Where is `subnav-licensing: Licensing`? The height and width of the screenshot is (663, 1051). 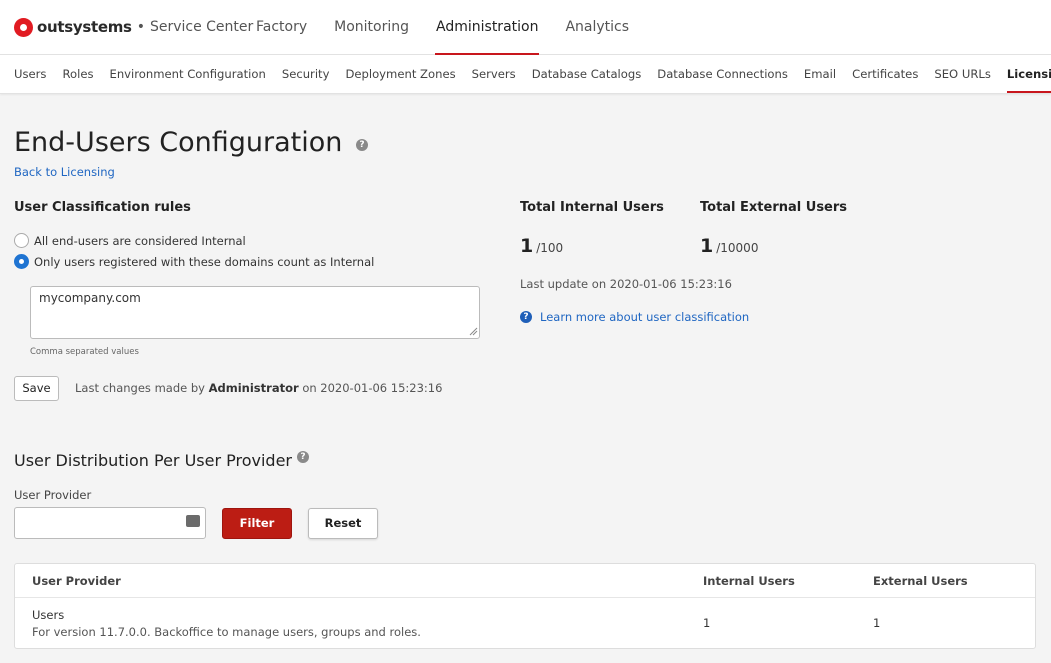
subnav-licensing: Licensing is located at coordinates (1028, 74).